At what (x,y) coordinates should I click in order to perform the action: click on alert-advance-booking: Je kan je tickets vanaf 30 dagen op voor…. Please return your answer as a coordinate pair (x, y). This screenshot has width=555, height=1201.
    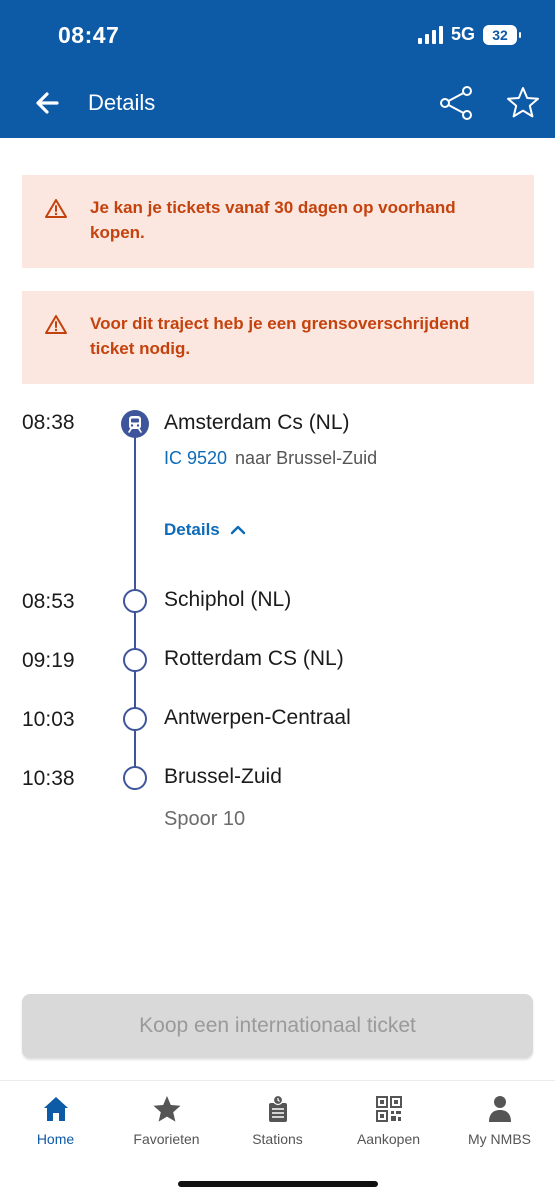
    Looking at the image, I should click on (278, 221).